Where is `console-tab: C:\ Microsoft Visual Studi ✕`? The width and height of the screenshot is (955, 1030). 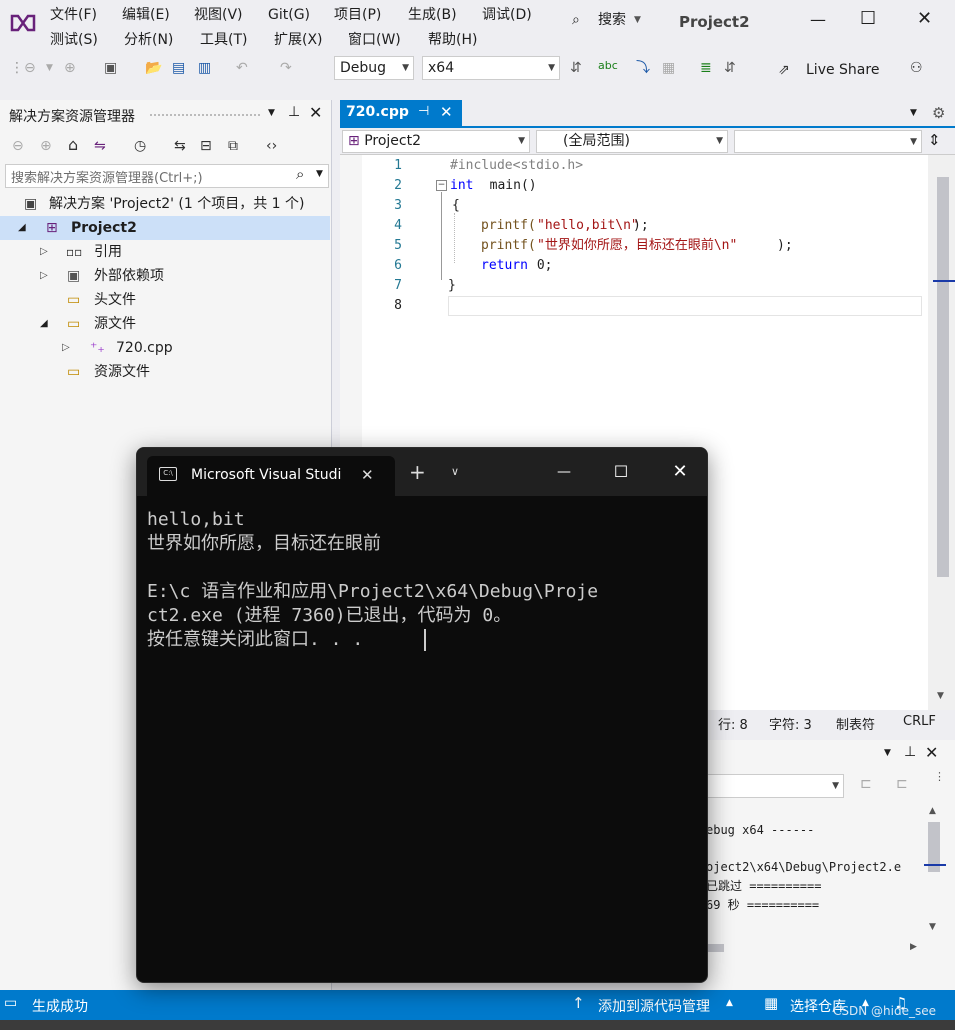 console-tab: C:\ Microsoft Visual Studi ✕ is located at coordinates (271, 476).